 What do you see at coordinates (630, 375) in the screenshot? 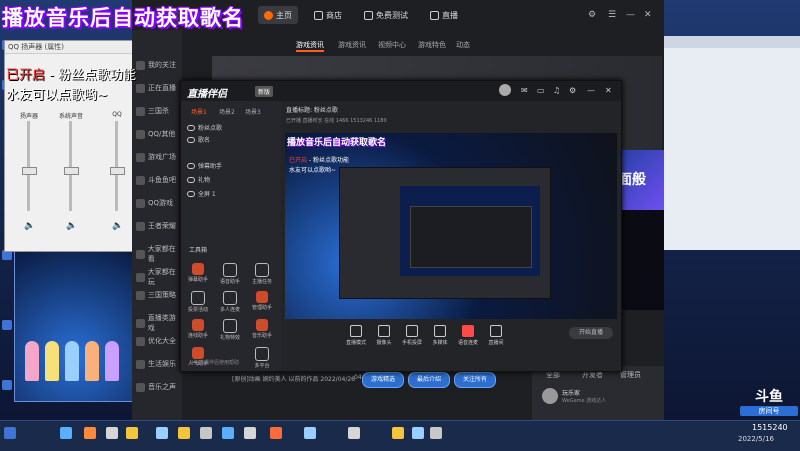
I see `tab-admin: 管理员` at bounding box center [630, 375].